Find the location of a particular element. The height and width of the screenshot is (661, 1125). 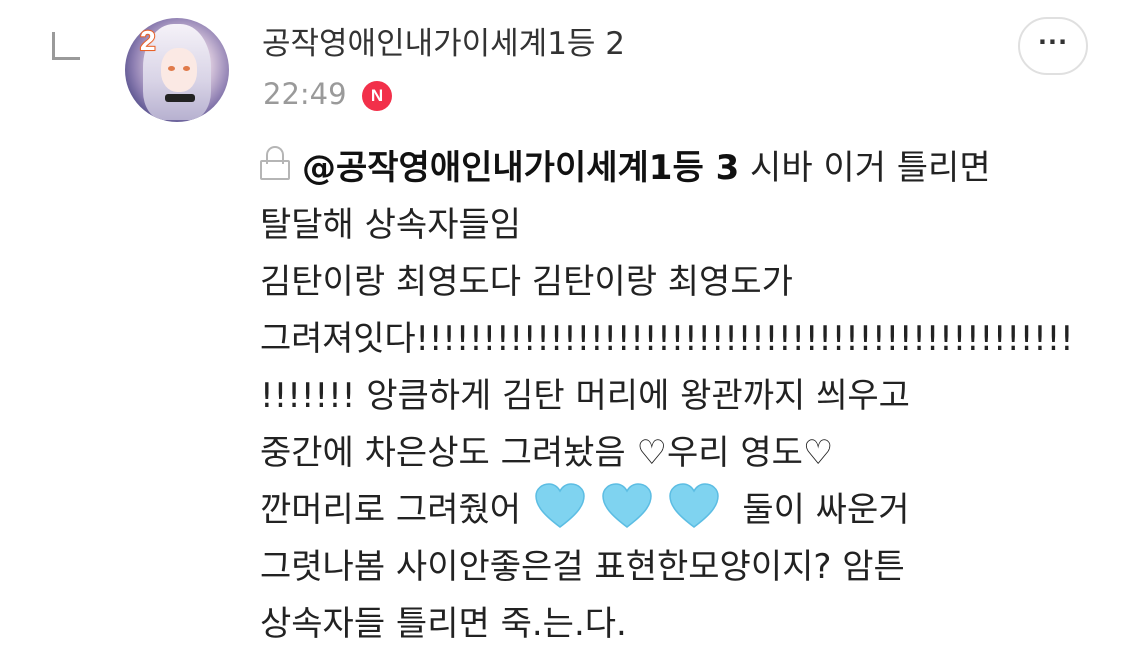

comment-line: 탈달해 상속자들임 is located at coordinates (391, 225).